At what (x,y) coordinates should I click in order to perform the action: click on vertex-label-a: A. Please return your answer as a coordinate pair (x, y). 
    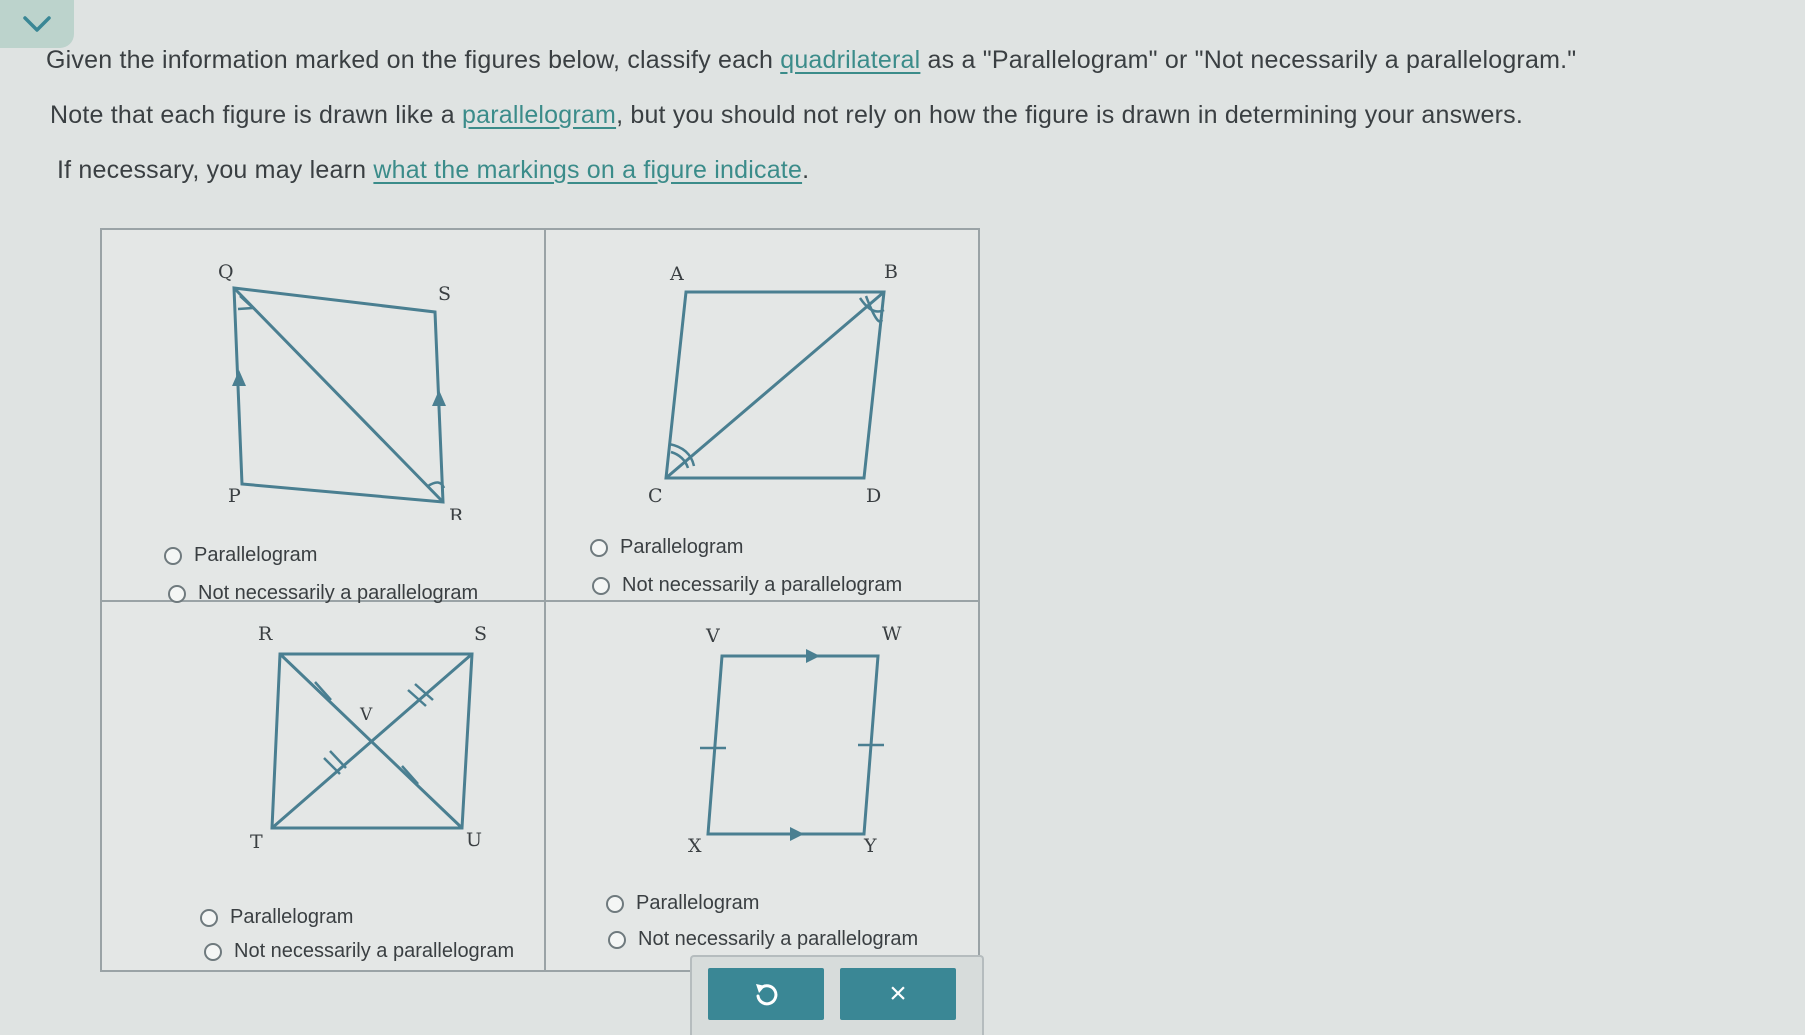
    Looking at the image, I should click on (676, 274).